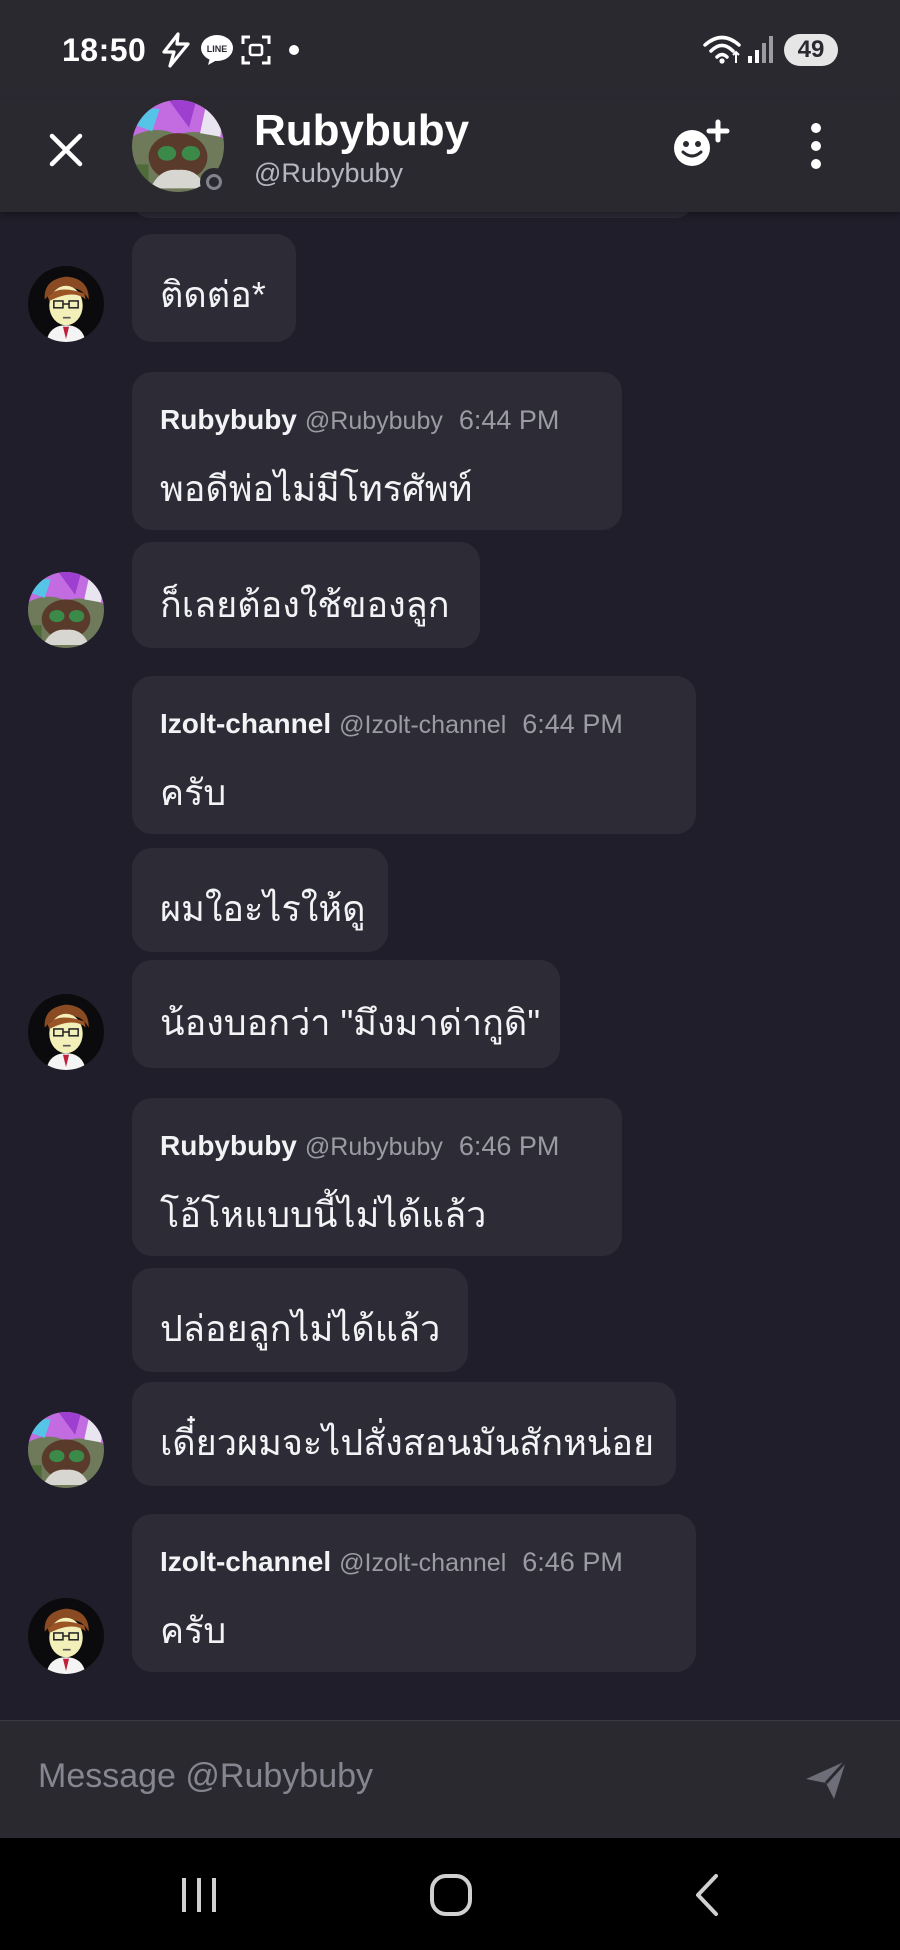 This screenshot has height=1950, width=900. What do you see at coordinates (214, 182) in the screenshot?
I see `presence-status` at bounding box center [214, 182].